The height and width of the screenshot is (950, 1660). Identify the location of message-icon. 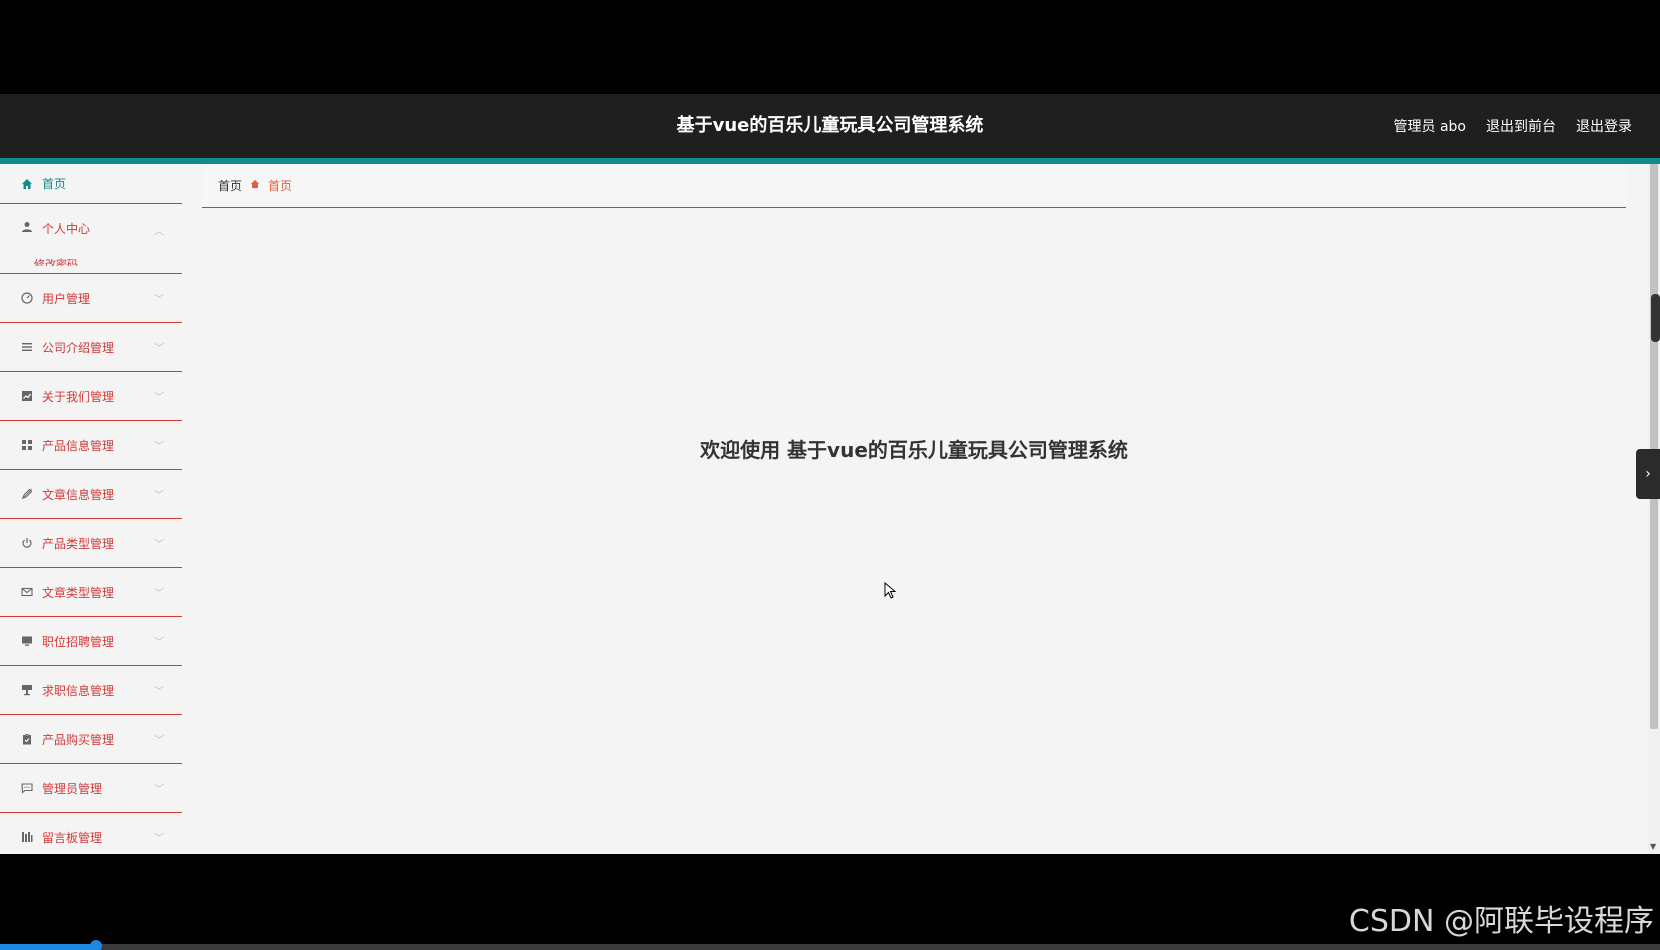
(27, 788).